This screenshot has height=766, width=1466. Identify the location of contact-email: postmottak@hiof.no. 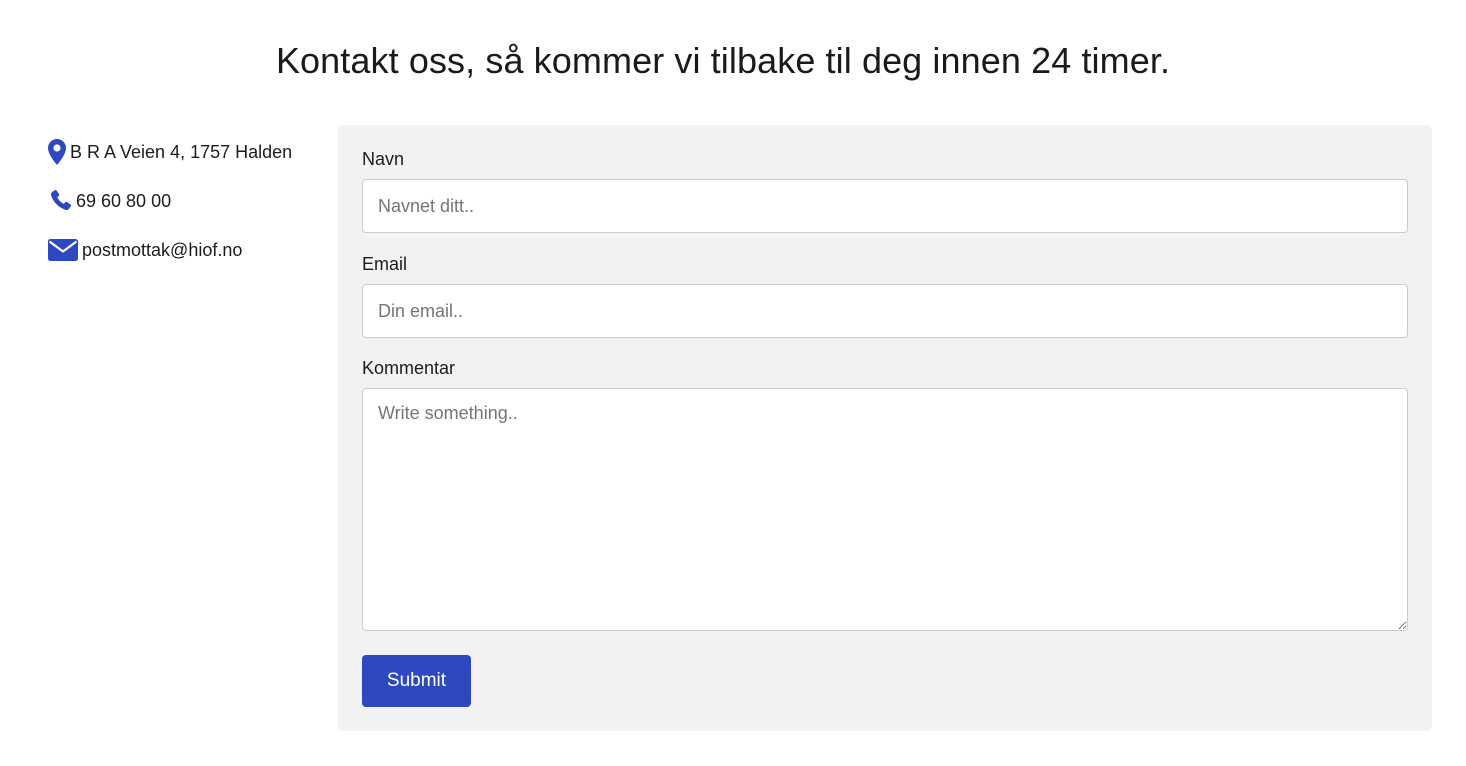
(188, 250).